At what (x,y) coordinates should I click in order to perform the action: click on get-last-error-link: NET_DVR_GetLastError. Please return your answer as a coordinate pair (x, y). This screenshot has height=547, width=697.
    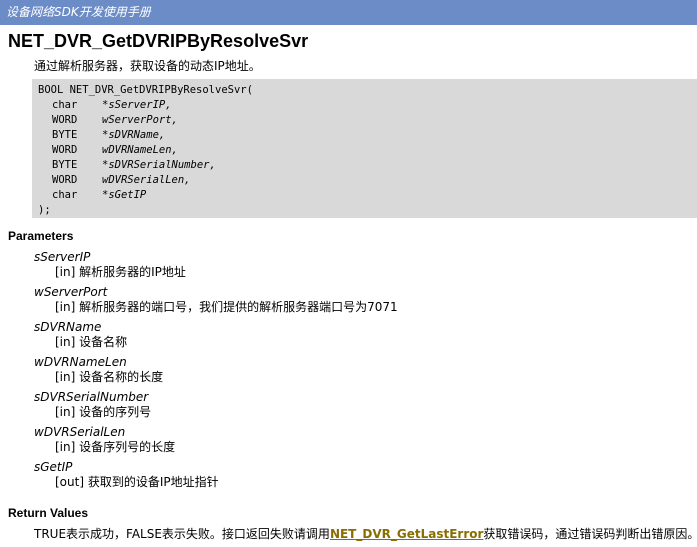
    Looking at the image, I should click on (406, 534).